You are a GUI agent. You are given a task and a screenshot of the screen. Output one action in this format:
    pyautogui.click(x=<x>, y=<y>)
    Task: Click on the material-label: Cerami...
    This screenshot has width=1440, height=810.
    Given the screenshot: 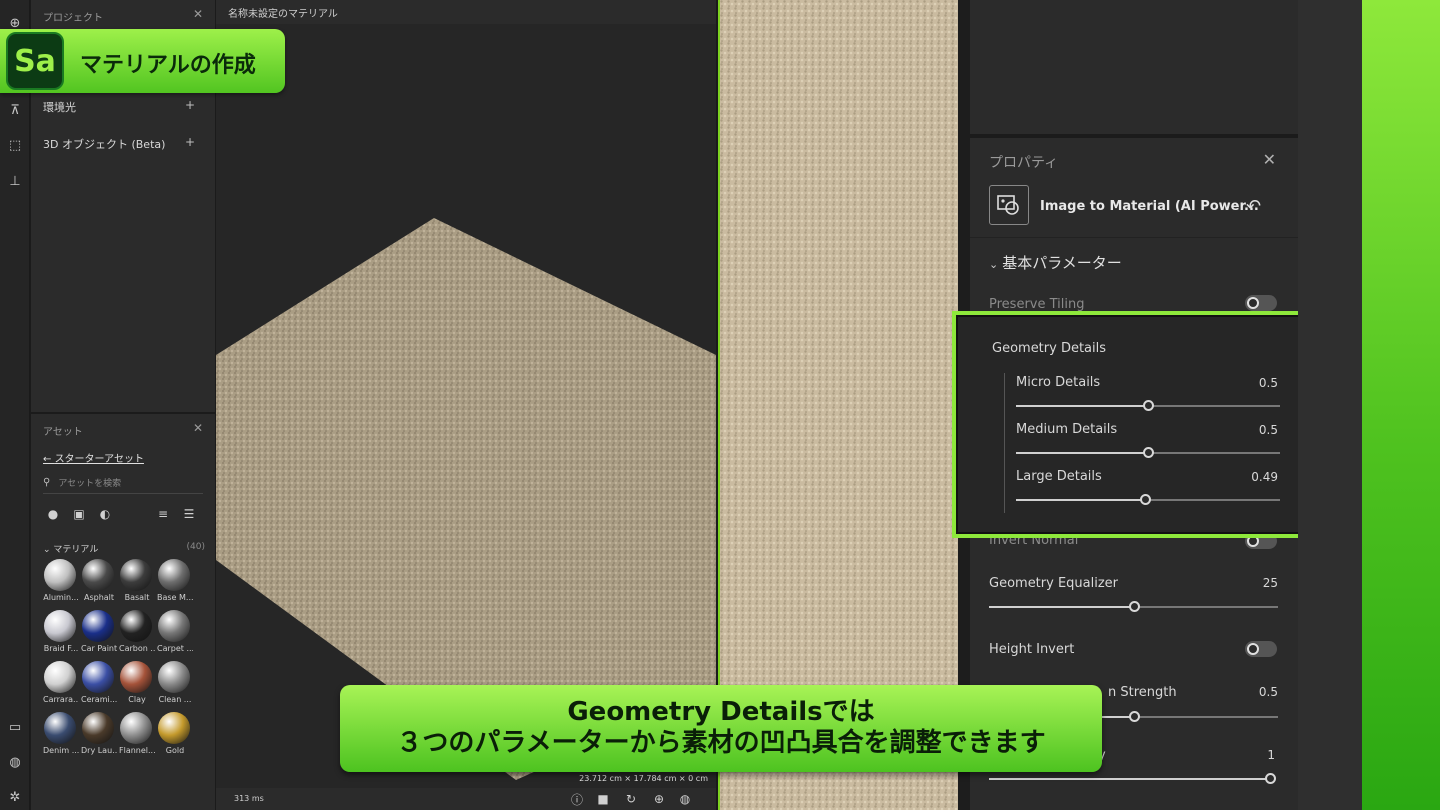 What is the action you would take?
    pyautogui.click(x=99, y=699)
    